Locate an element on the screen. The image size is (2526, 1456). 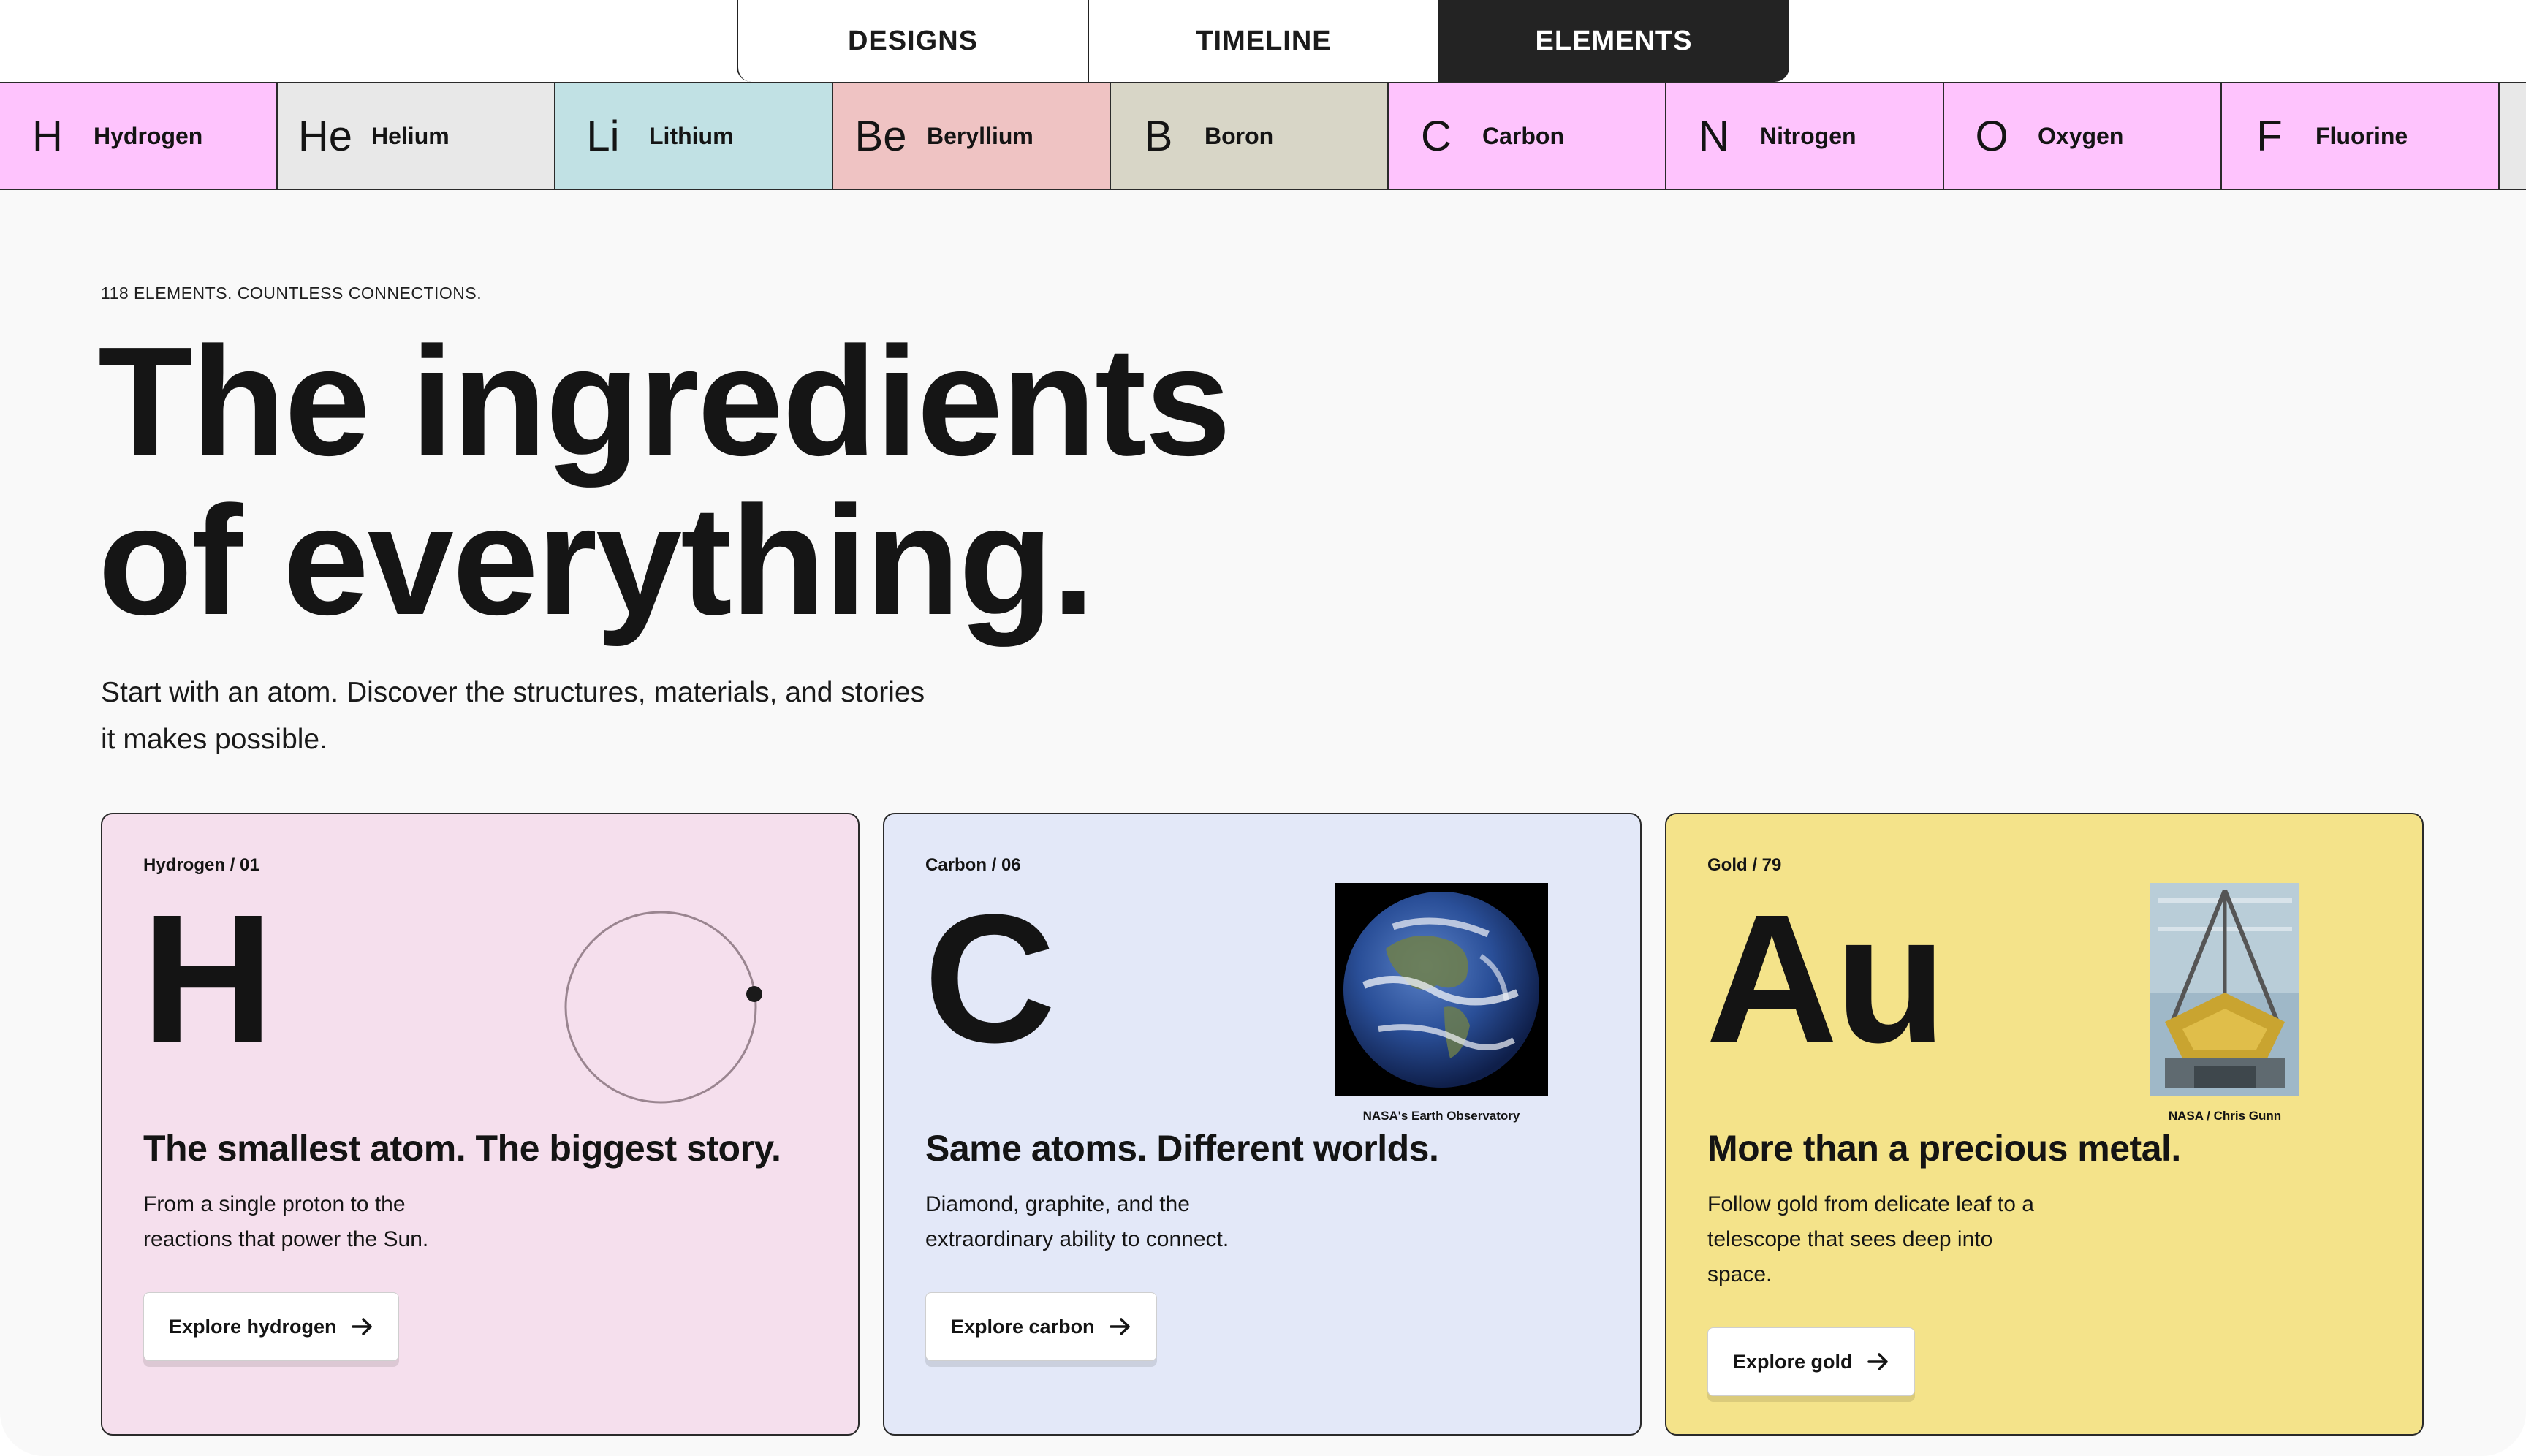
tab-designs: DESIGNS is located at coordinates (912, 41).